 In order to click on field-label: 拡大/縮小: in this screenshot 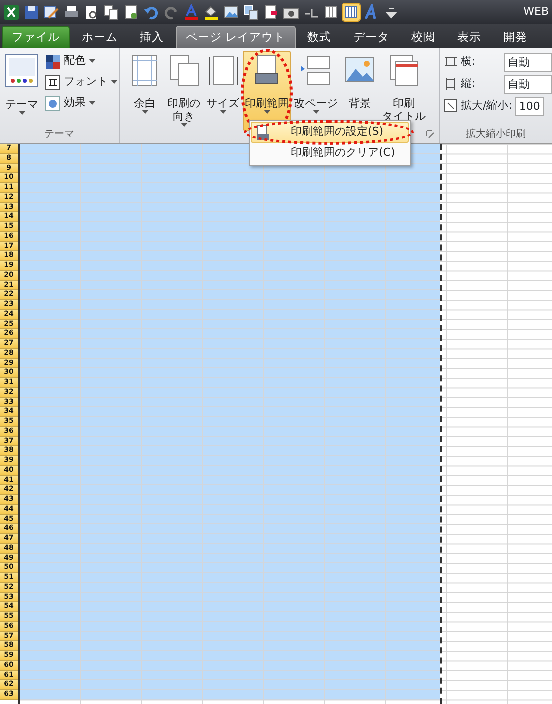, I will do `click(486, 106)`.